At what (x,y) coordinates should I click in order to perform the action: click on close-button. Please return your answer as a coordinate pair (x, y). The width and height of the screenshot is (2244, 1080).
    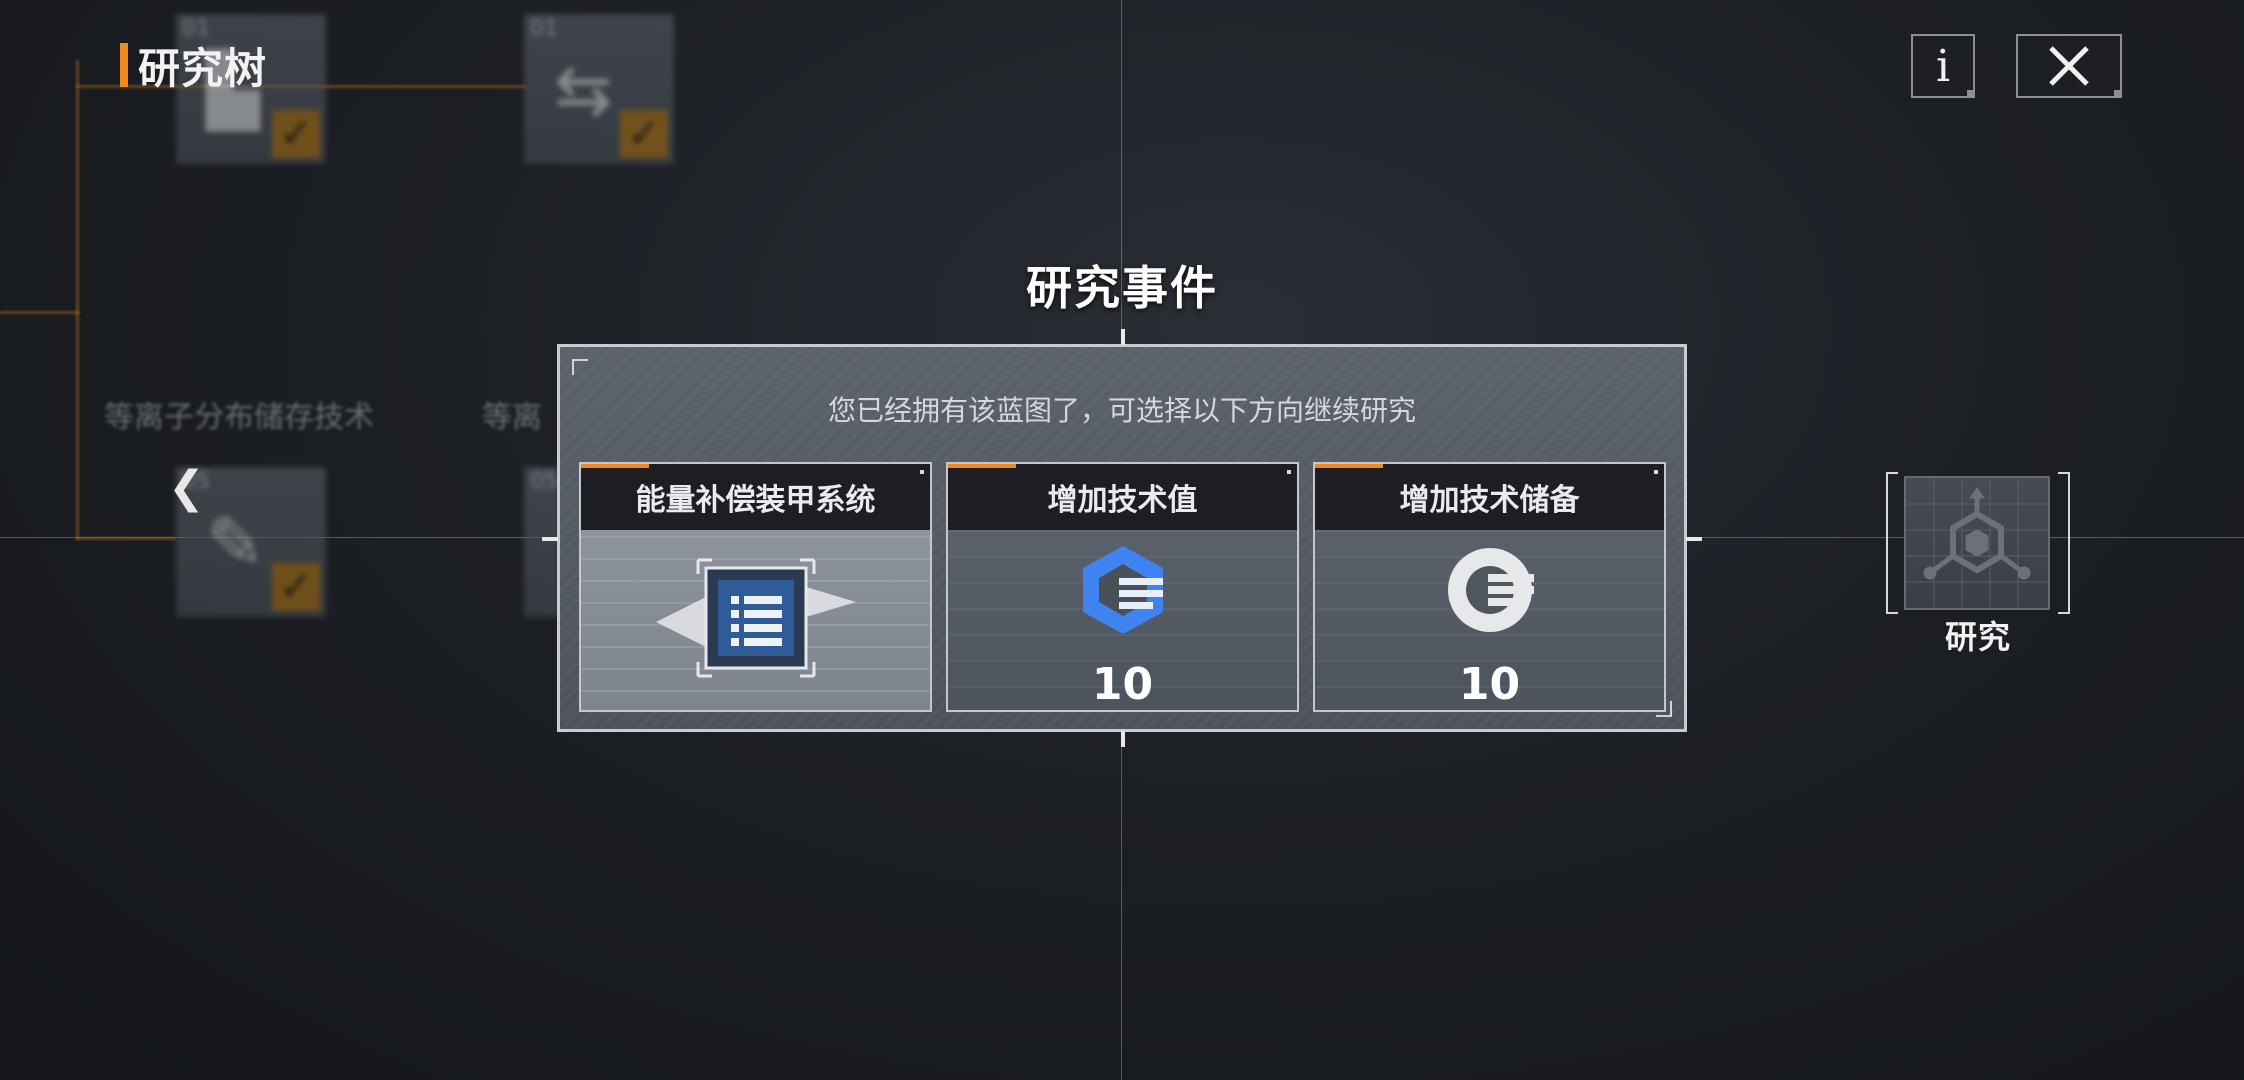
    Looking at the image, I should click on (2069, 66).